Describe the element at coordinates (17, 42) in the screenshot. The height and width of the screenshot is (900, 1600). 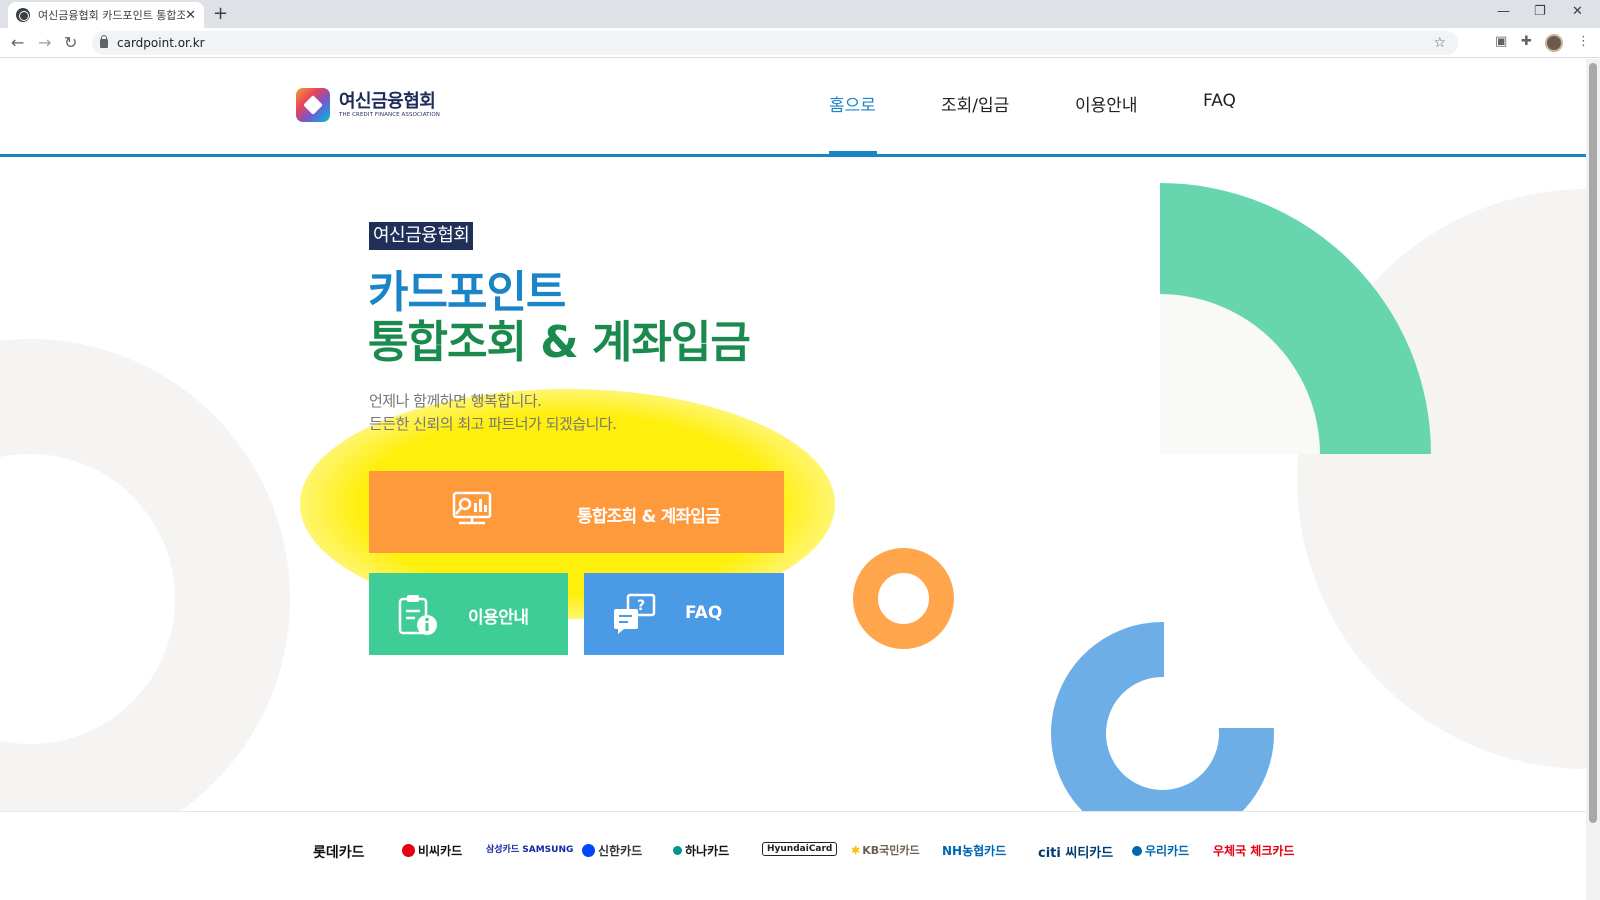
I see `back-icon: ←` at that location.